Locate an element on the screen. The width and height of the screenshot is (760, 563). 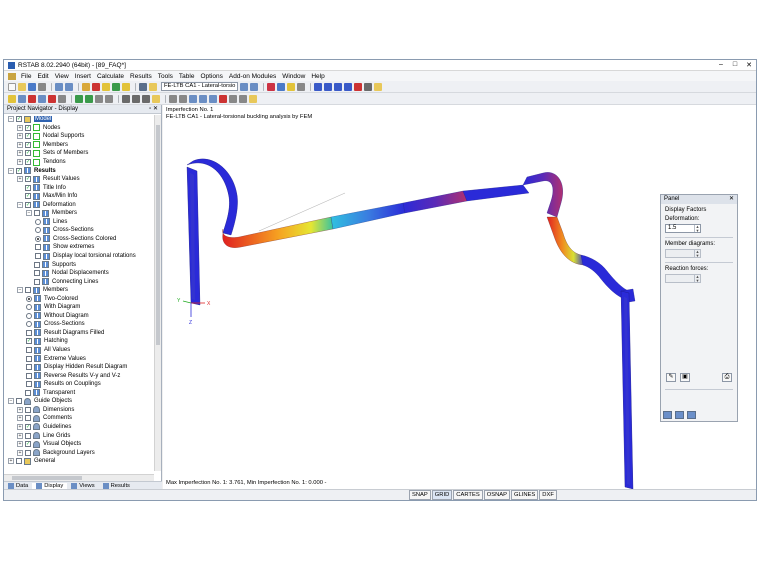
new-hinge-icon is located at coordinates (52, 98).